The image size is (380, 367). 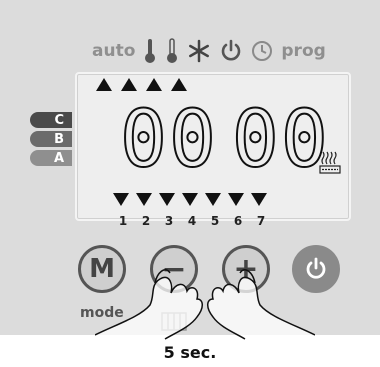 What do you see at coordinates (123, 221) in the screenshot?
I see `day-1: 1` at bounding box center [123, 221].